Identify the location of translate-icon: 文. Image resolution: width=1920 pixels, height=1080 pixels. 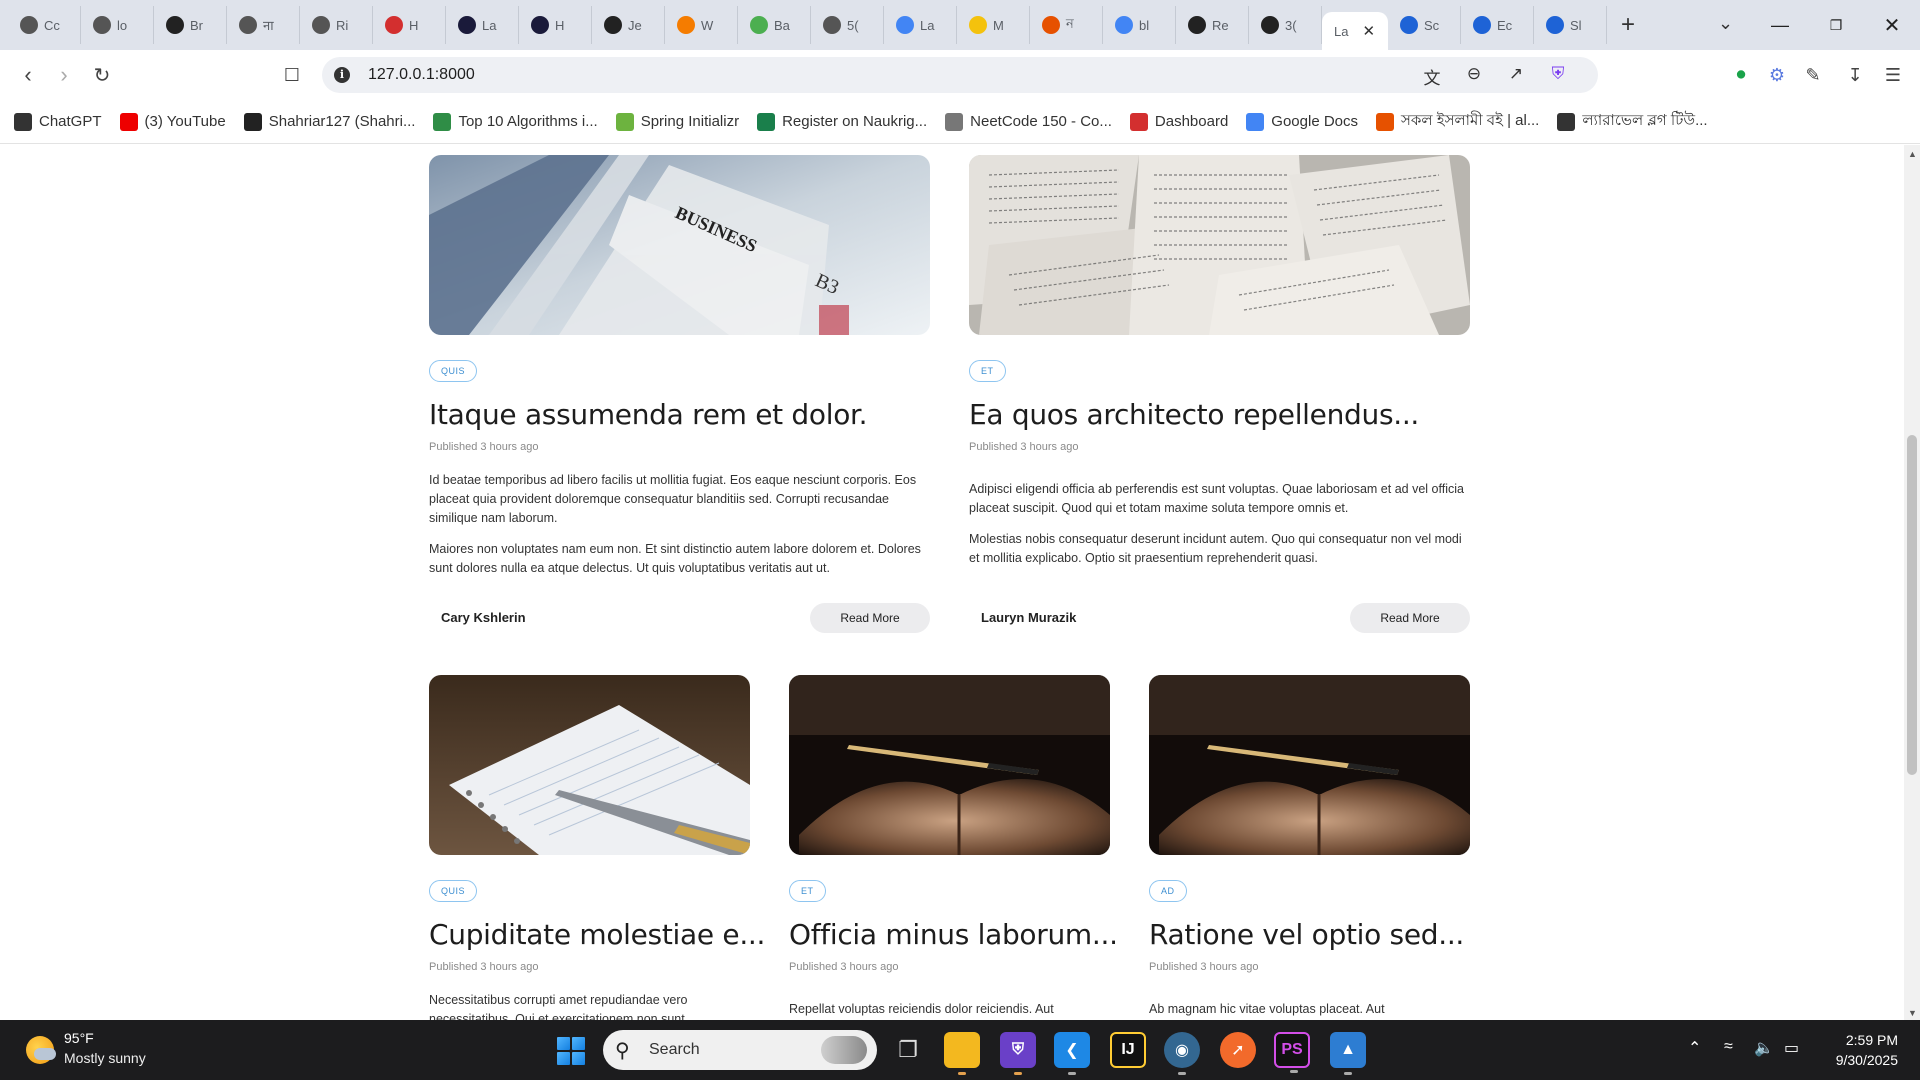
(1432, 76).